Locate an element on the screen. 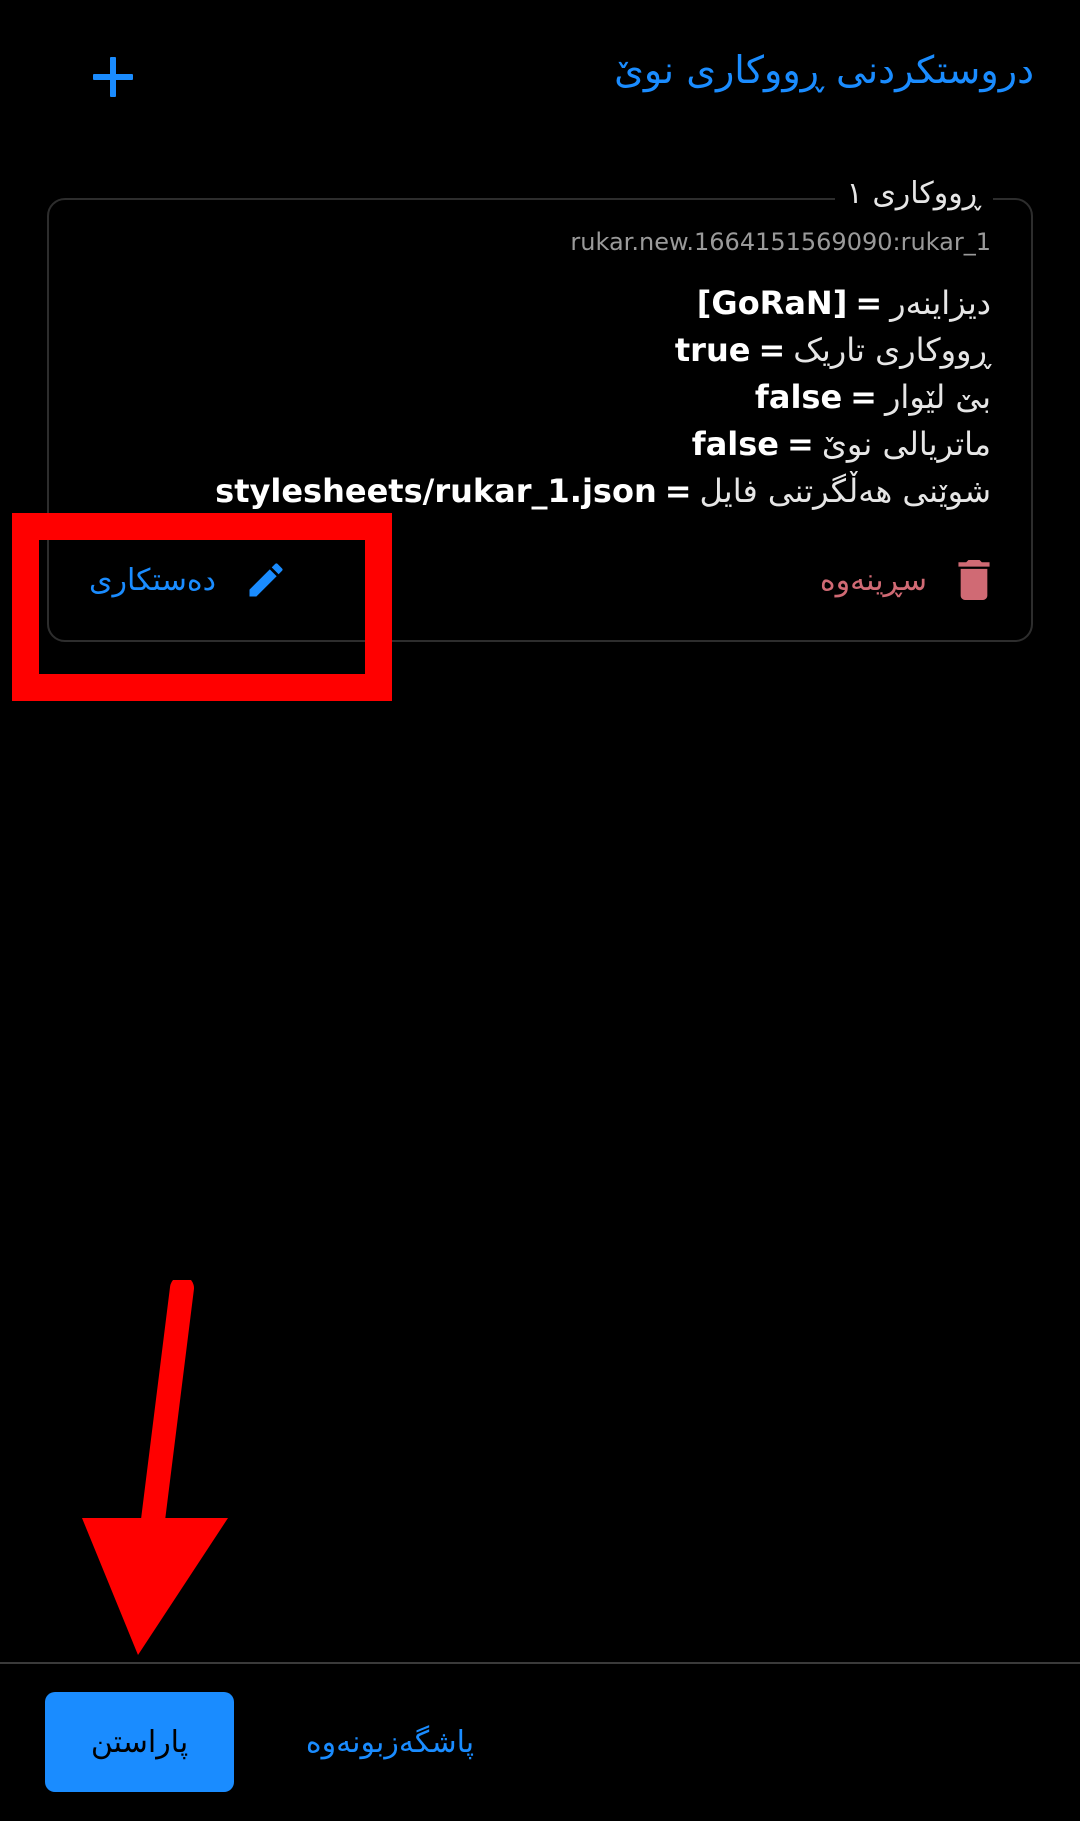 This screenshot has width=1080, height=1821. trash-icon is located at coordinates (974, 580).